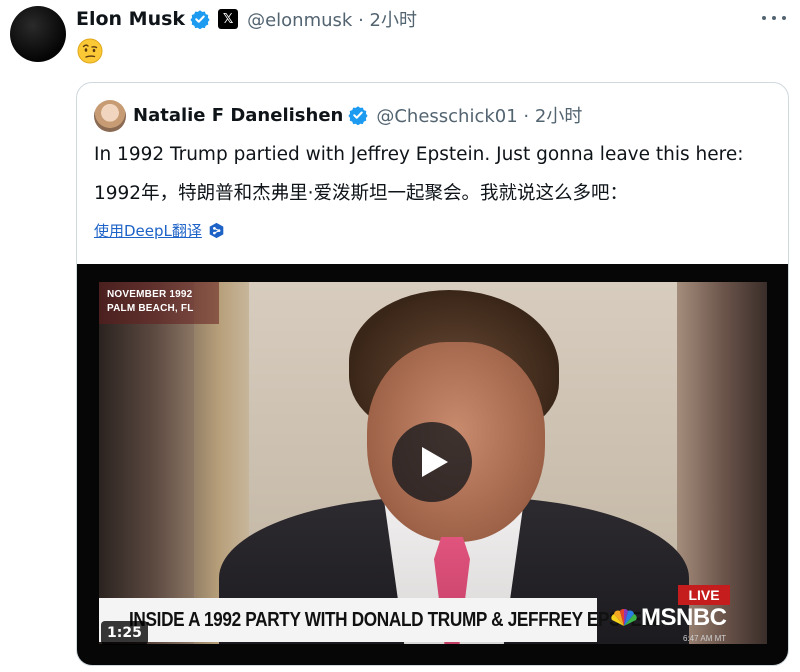 Image resolution: width=800 pixels, height=672 pixels. What do you see at coordinates (228, 19) in the screenshot?
I see `x-logo-icon: 𝕏` at bounding box center [228, 19].